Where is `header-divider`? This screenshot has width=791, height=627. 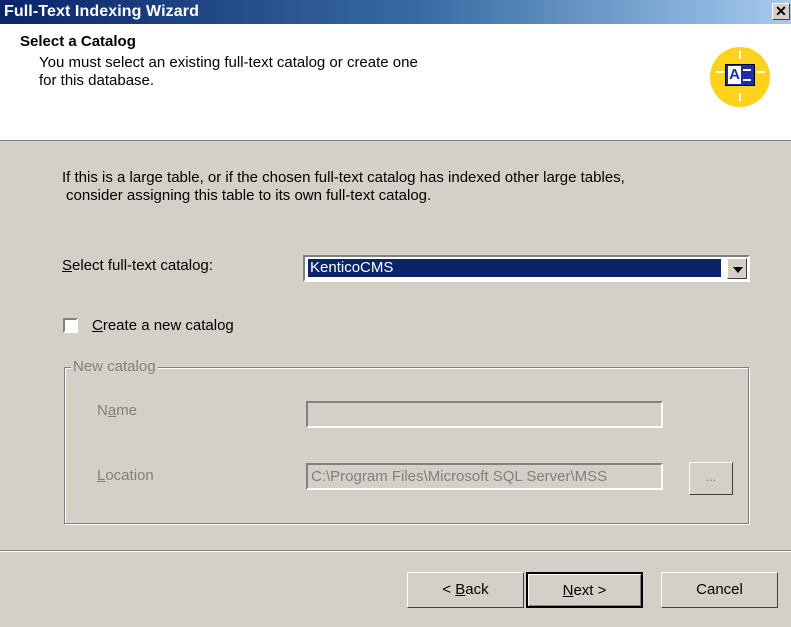
header-divider is located at coordinates (395, 139).